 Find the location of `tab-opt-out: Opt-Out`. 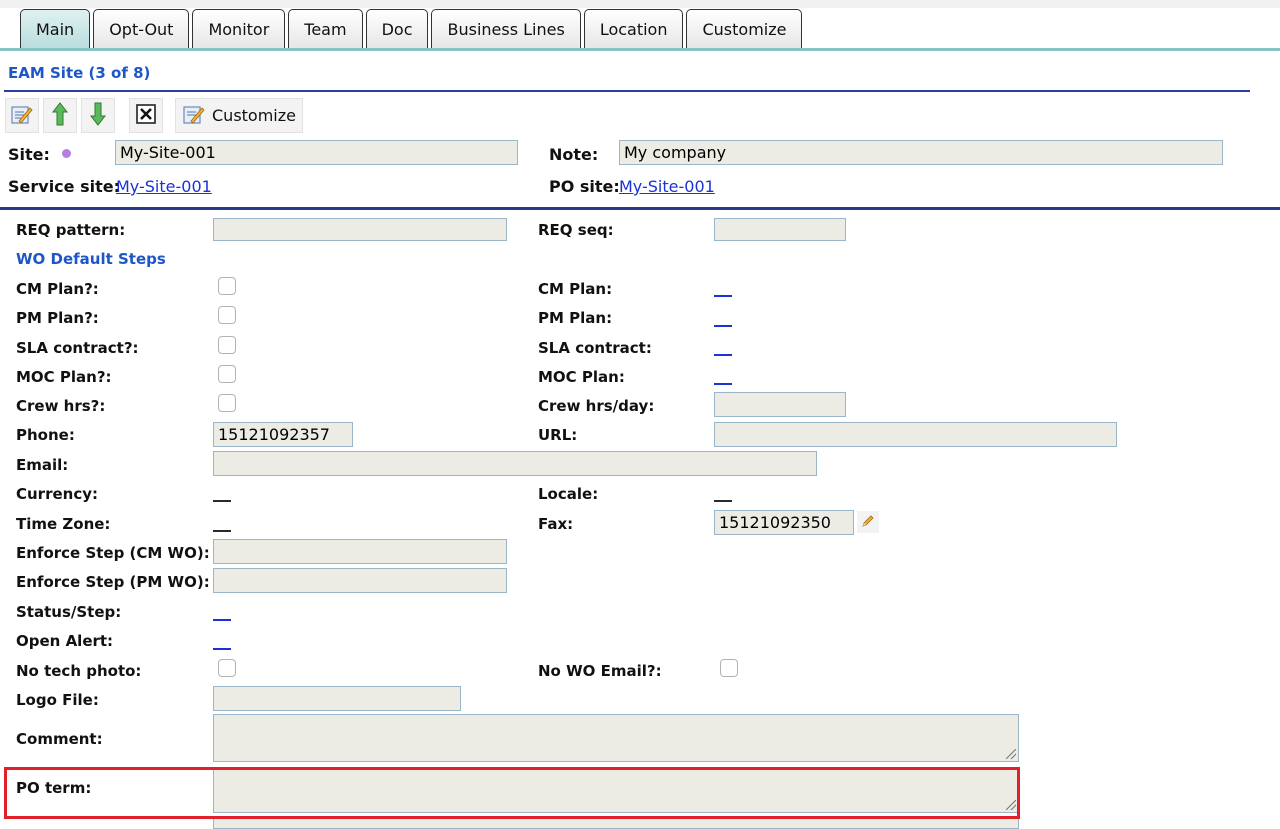

tab-opt-out: Opt-Out is located at coordinates (141, 29).